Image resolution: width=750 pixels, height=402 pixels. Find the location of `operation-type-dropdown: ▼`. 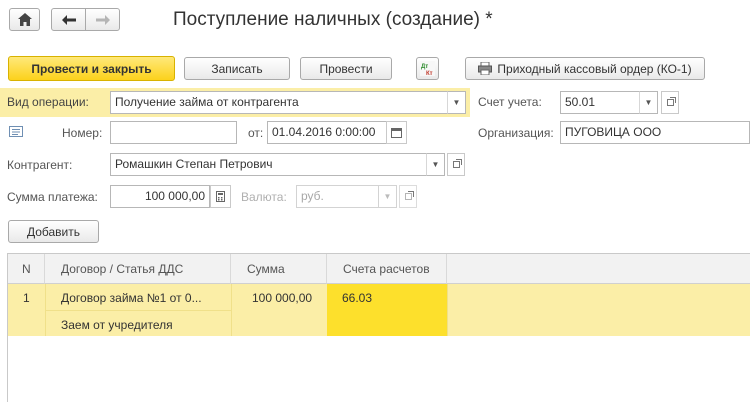

operation-type-dropdown: ▼ is located at coordinates (456, 102).